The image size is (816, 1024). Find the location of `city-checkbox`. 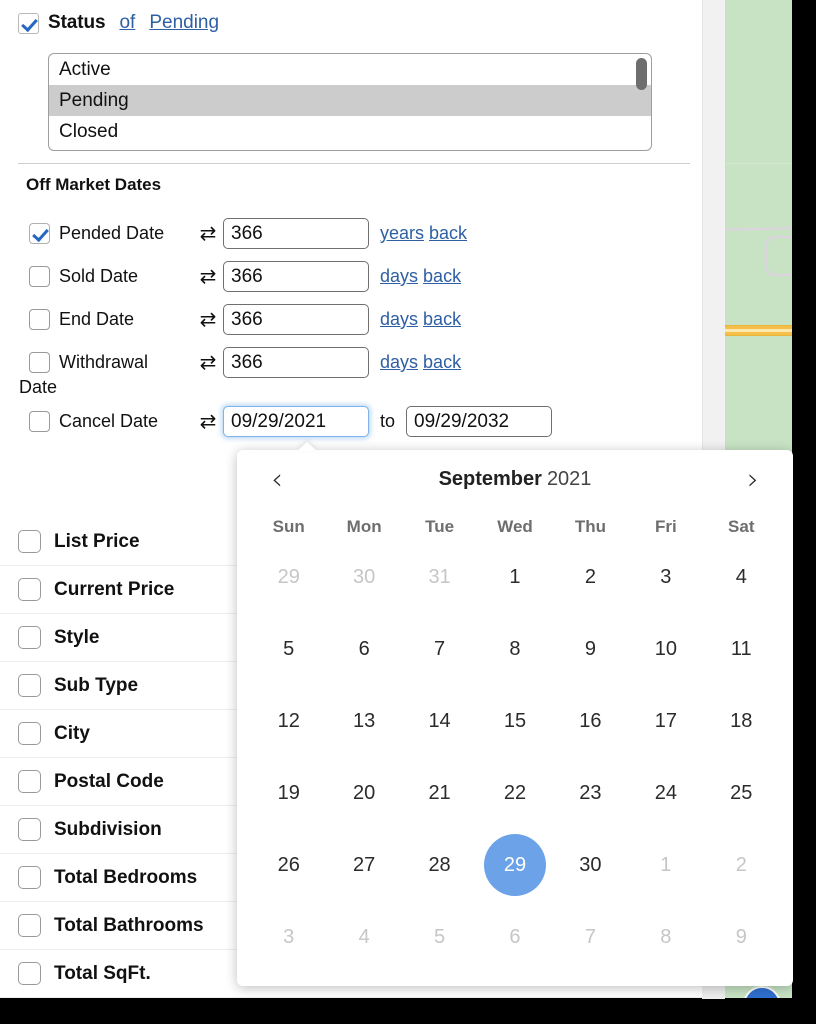

city-checkbox is located at coordinates (29, 733).